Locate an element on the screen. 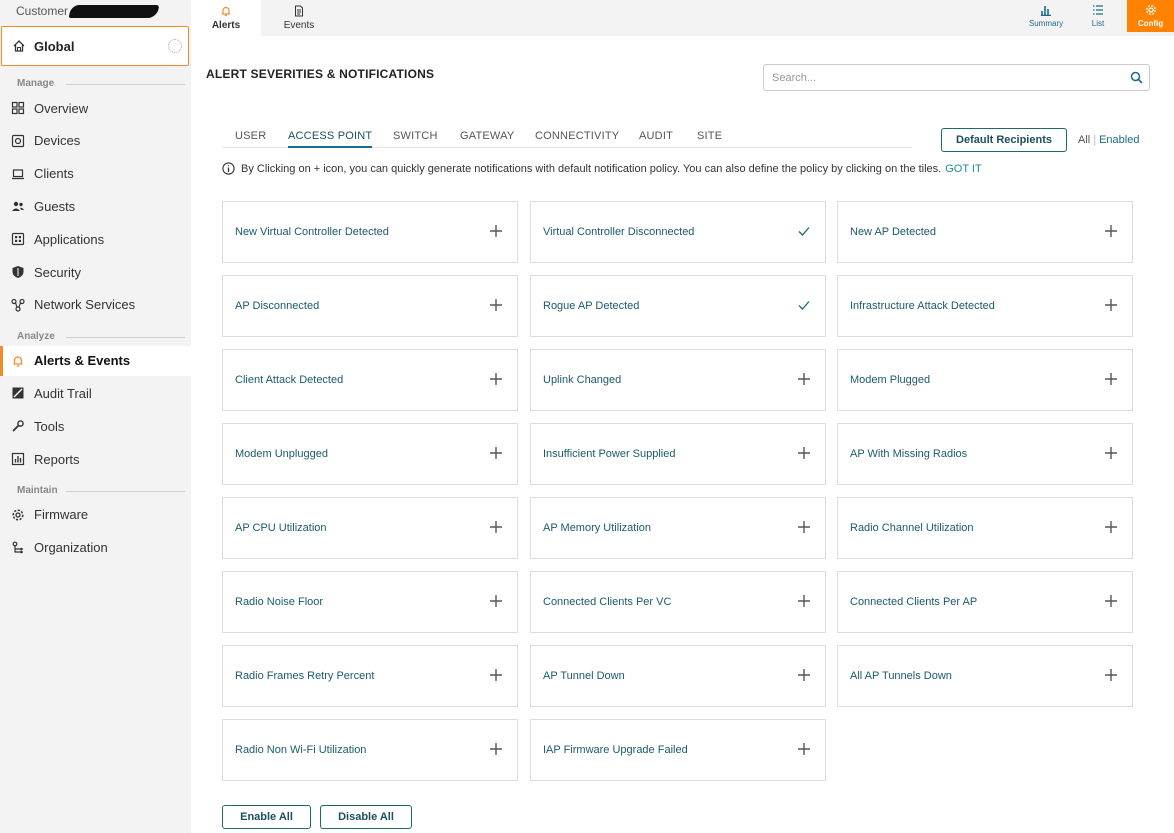 This screenshot has width=1174, height=833. sidebar-item-organization: Organization is located at coordinates (95, 548).